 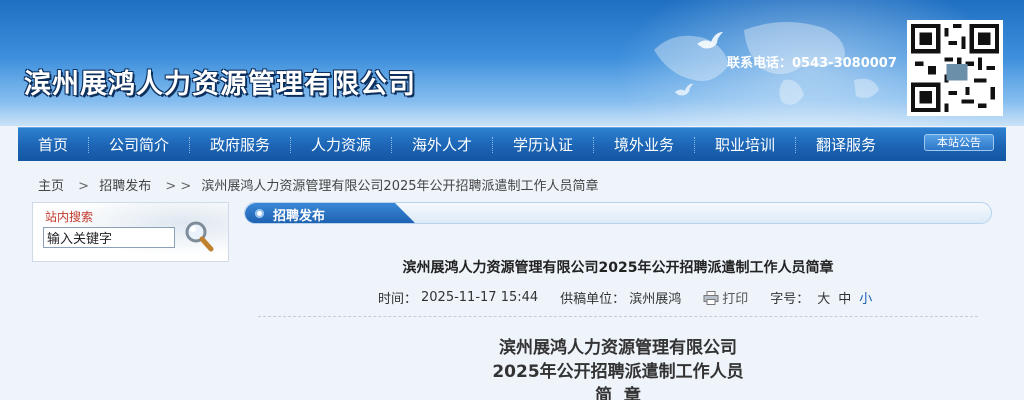 I want to click on breadcrumb-home: 主页, so click(x=51, y=186).